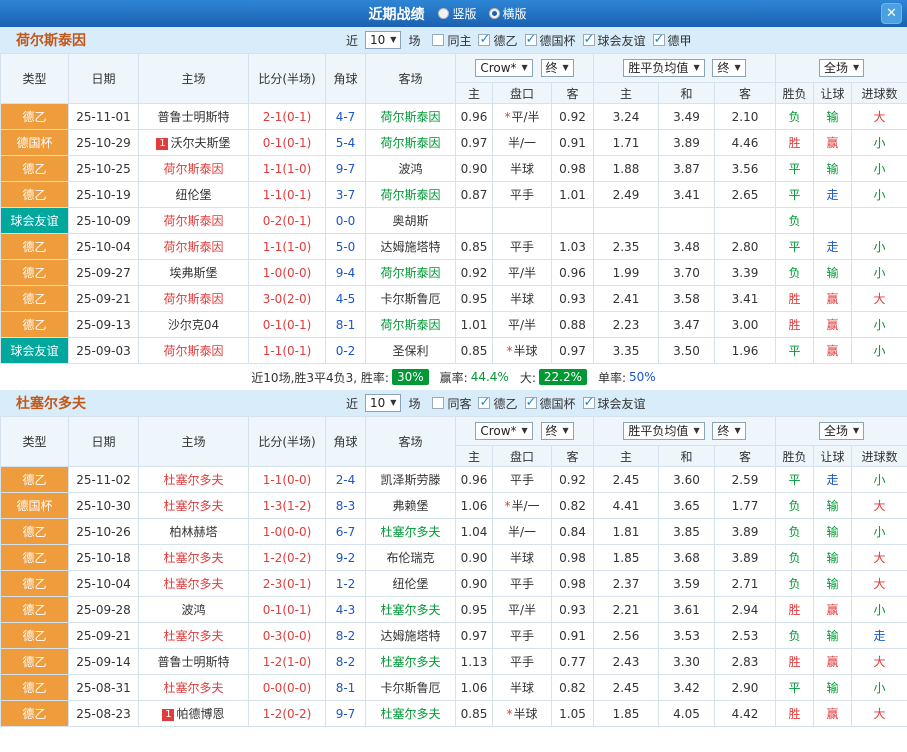 The width and height of the screenshot is (907, 752). What do you see at coordinates (103, 220) in the screenshot?
I see `date-cell: 25-10-09` at bounding box center [103, 220].